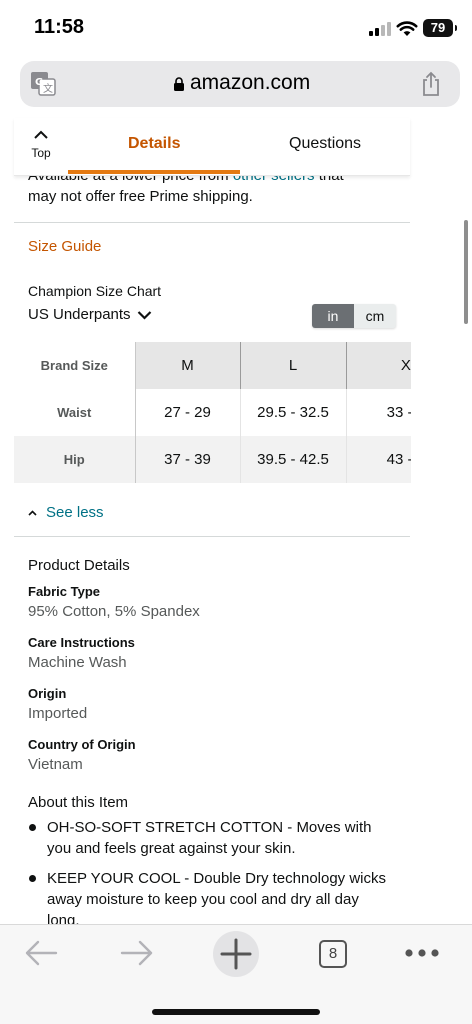  I want to click on address-bar: G 文 amazon.com, so click(240, 84).